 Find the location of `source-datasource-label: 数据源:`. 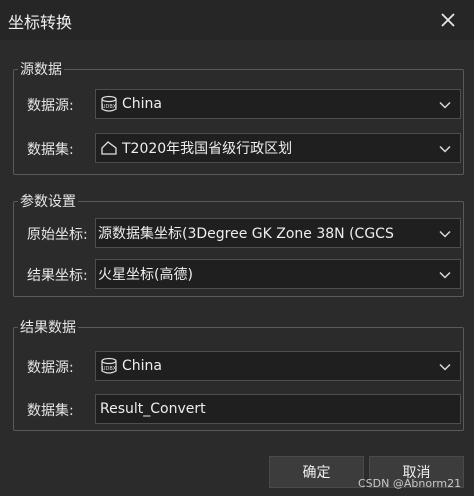

source-datasource-label: 数据源: is located at coordinates (50, 106).